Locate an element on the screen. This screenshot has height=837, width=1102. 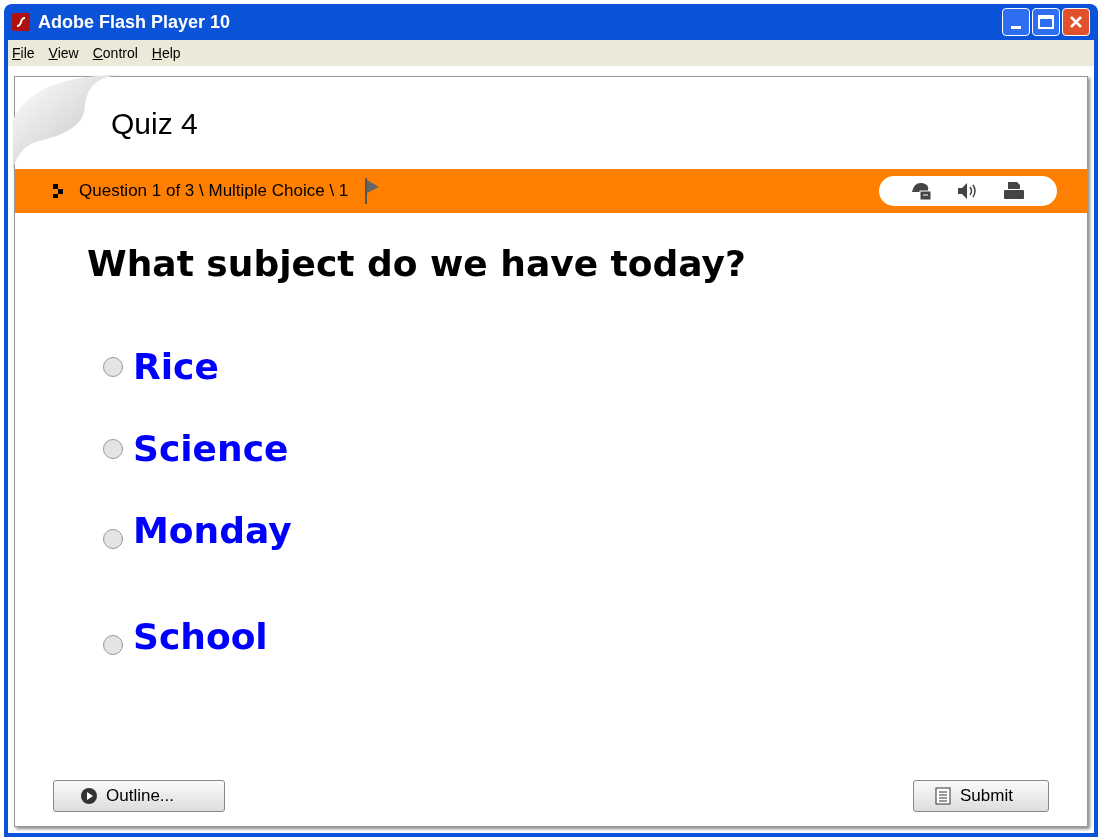
menu-item: Control is located at coordinates (115, 53).